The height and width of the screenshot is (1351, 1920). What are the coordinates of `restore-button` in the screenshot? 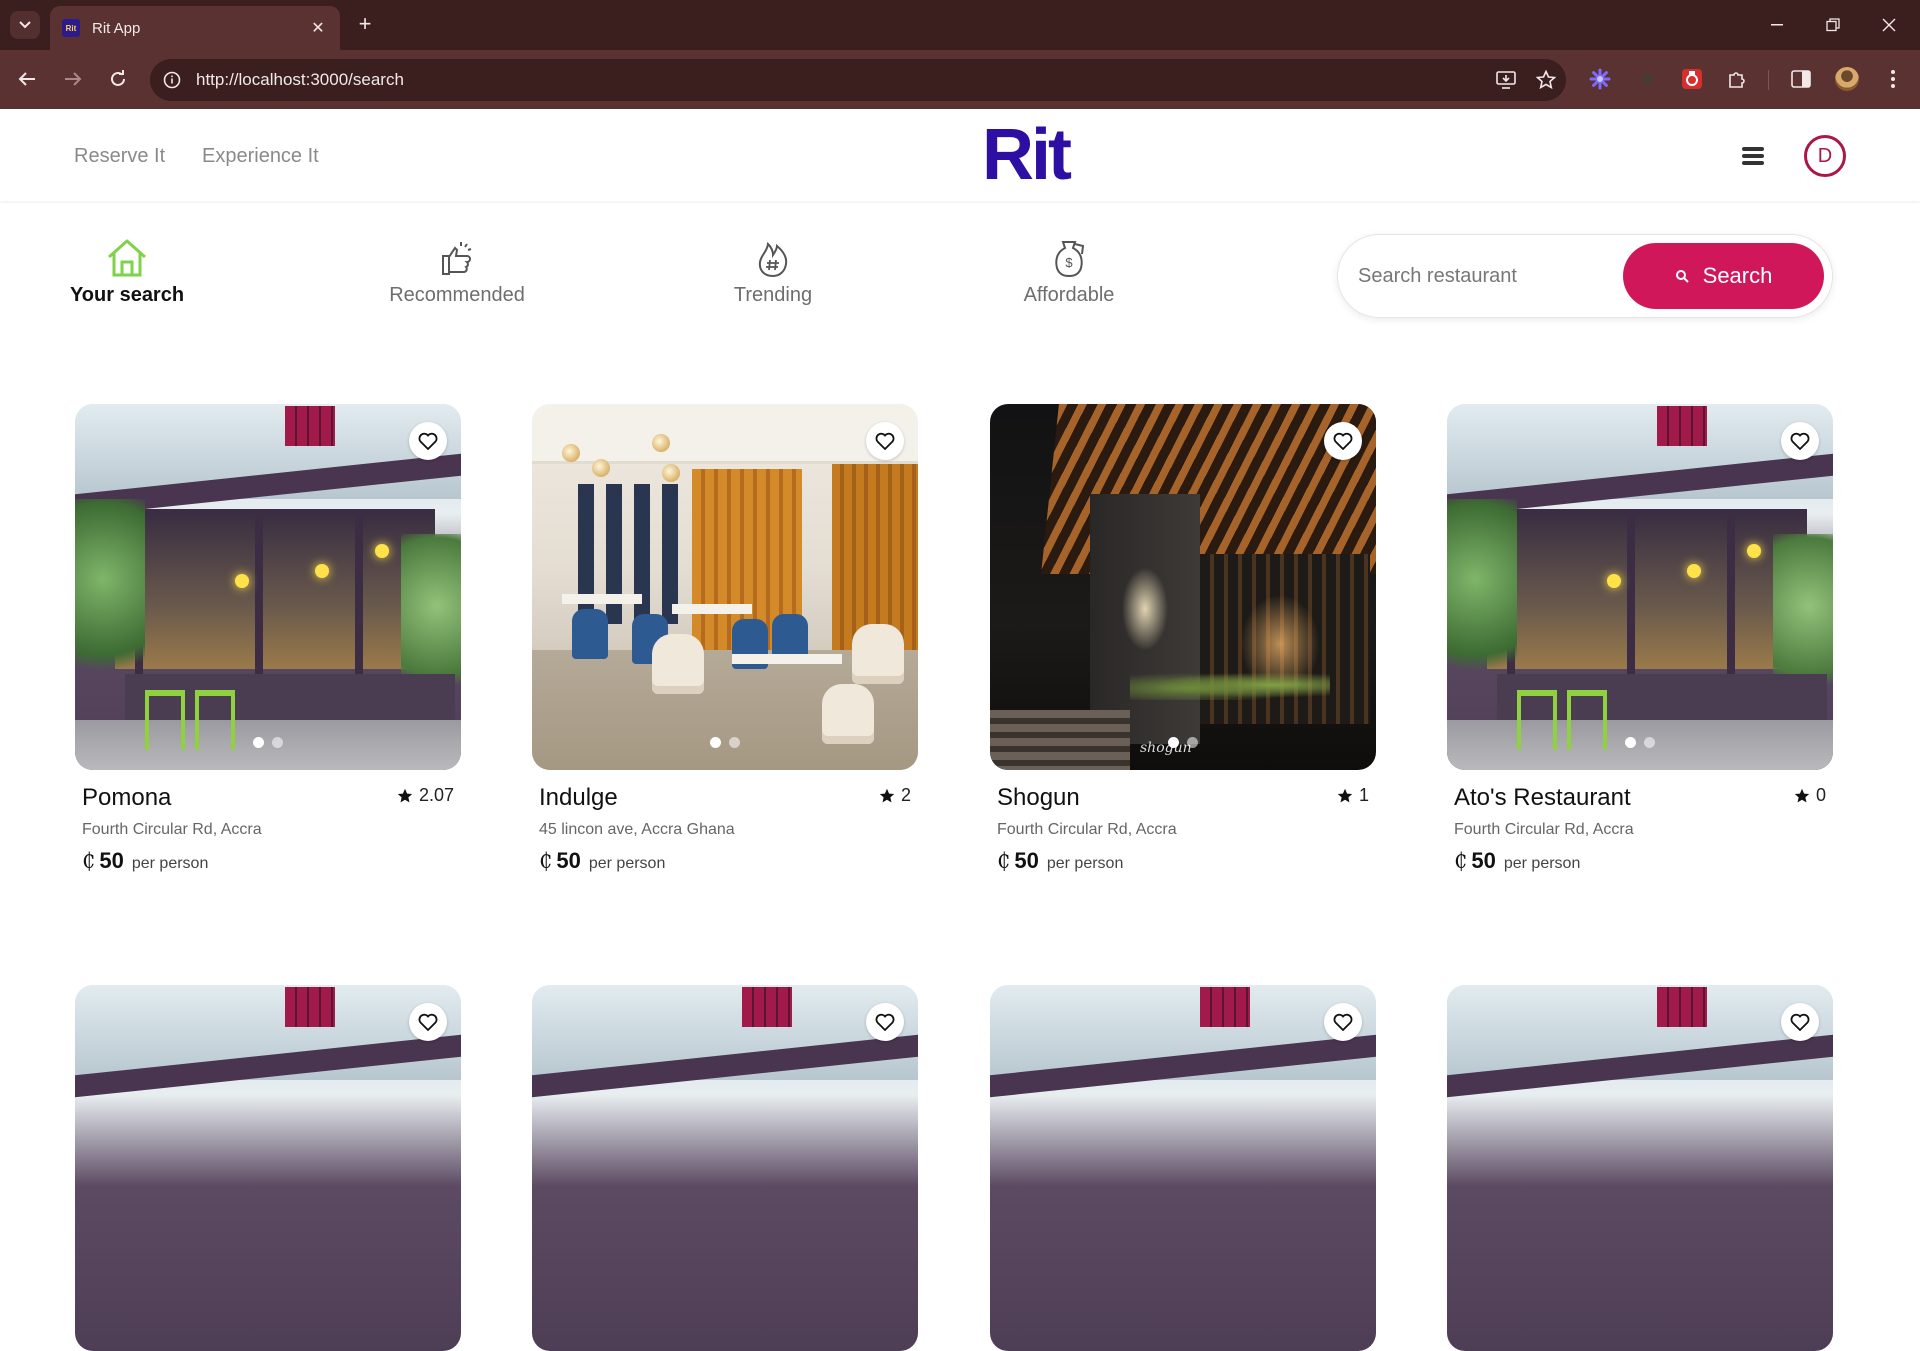 It's located at (1833, 25).